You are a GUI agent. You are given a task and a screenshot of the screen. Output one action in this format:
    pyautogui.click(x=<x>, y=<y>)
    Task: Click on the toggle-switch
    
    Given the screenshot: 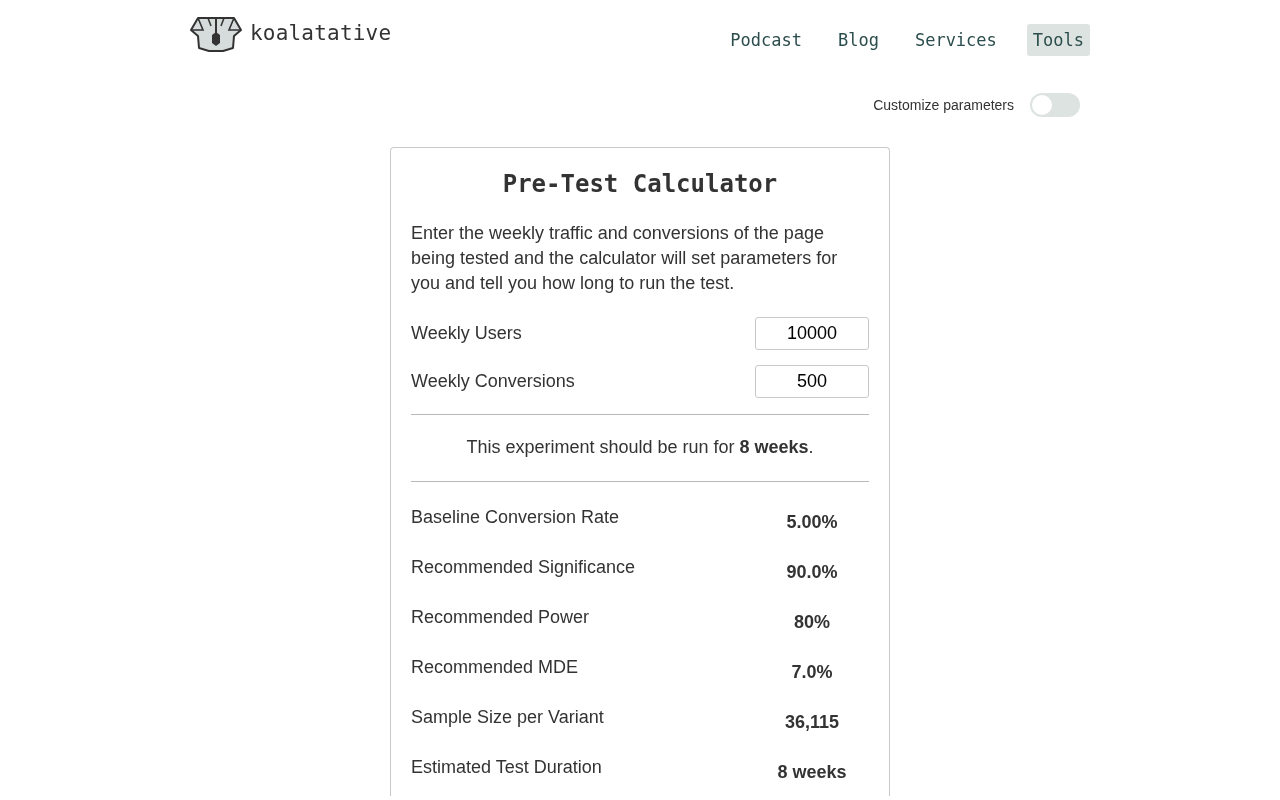 What is the action you would take?
    pyautogui.click(x=1055, y=105)
    